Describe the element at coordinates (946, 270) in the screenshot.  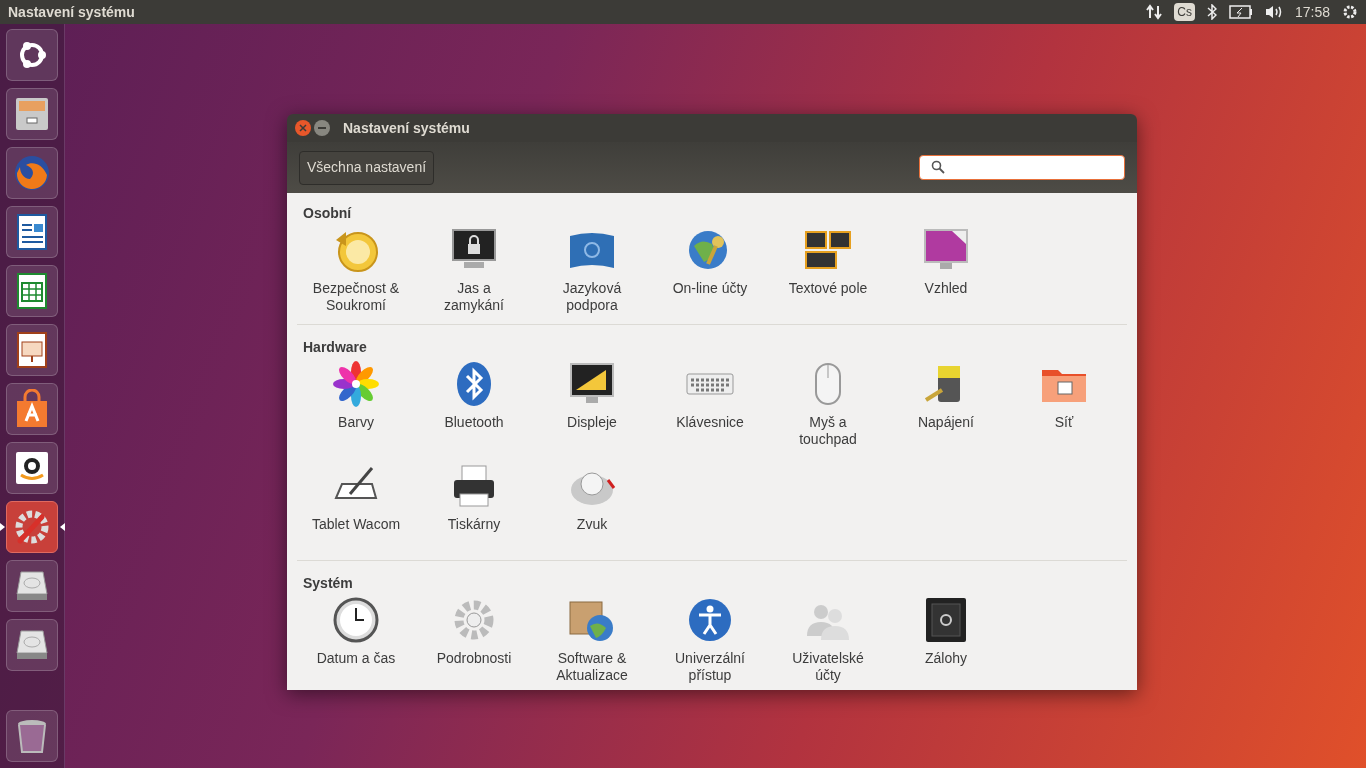
I see `settings-item: Vzhled` at that location.